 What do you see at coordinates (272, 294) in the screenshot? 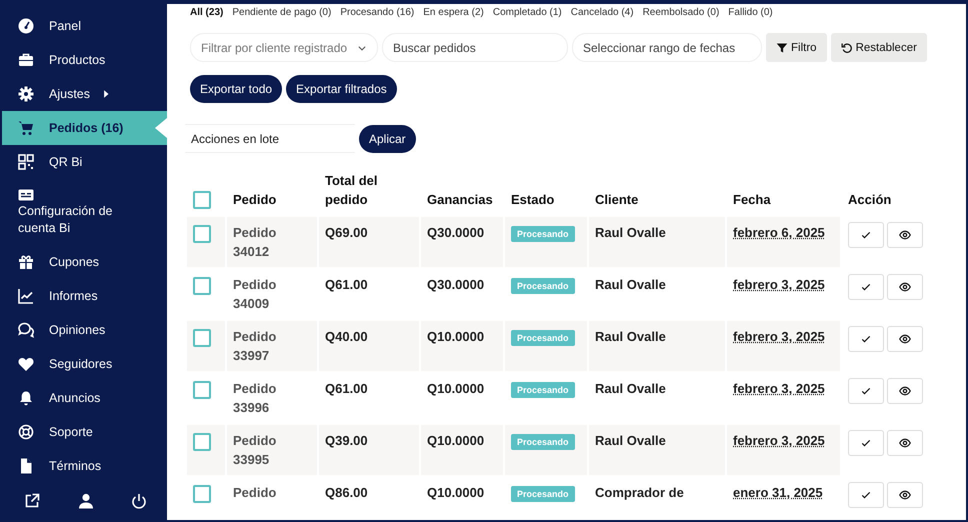
I see `order-link: Pedido 34009` at bounding box center [272, 294].